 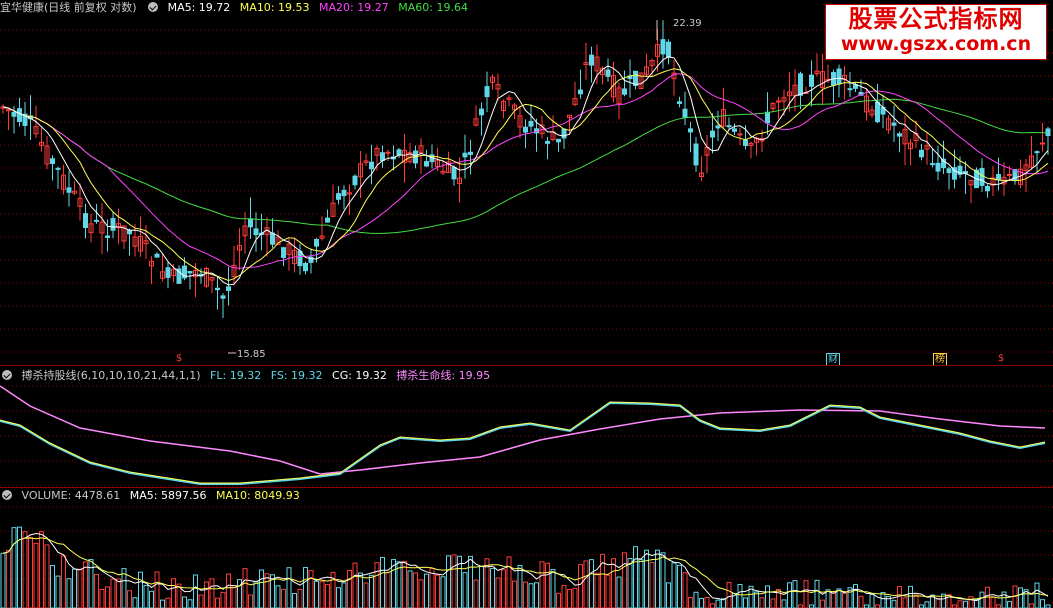 I want to click on fl-label: FL: 19.32, so click(x=236, y=375).